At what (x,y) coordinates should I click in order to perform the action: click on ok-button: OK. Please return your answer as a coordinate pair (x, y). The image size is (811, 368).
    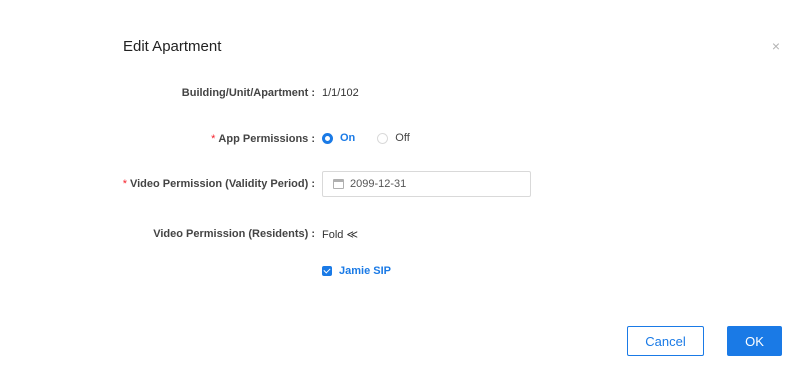
    Looking at the image, I should click on (754, 341).